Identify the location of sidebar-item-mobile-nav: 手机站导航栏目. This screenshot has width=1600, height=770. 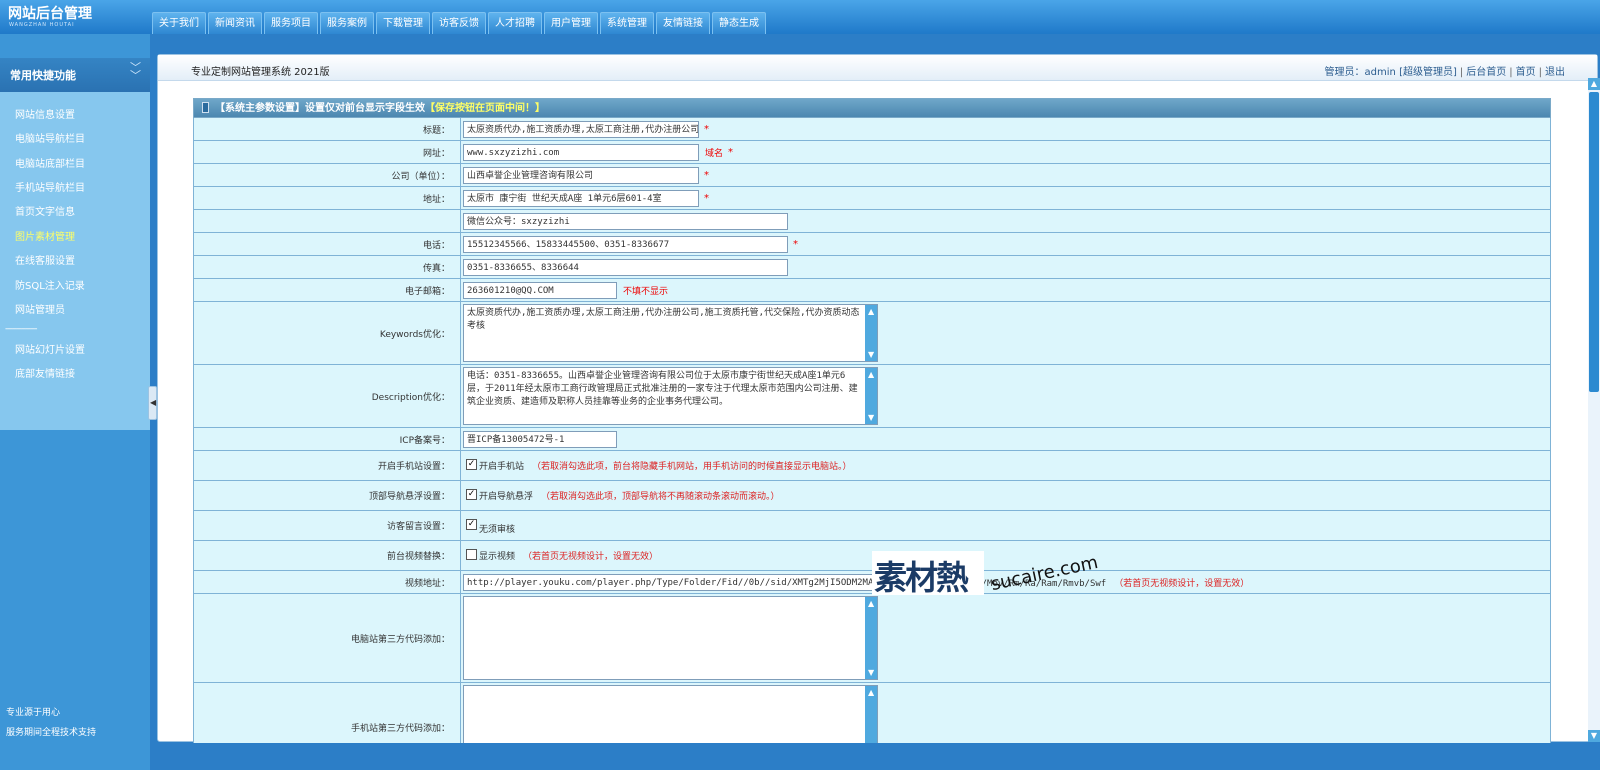
(50, 186).